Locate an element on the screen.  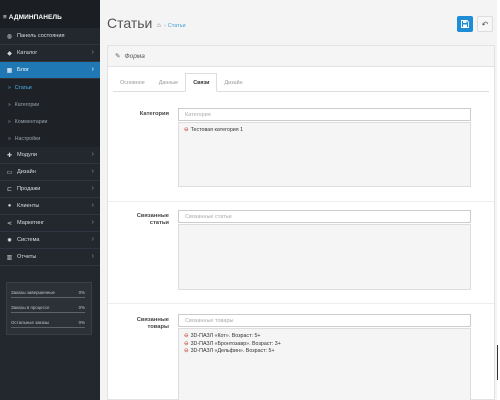
sidebar-subitem-comments: » Комментарии is located at coordinates (50, 121).